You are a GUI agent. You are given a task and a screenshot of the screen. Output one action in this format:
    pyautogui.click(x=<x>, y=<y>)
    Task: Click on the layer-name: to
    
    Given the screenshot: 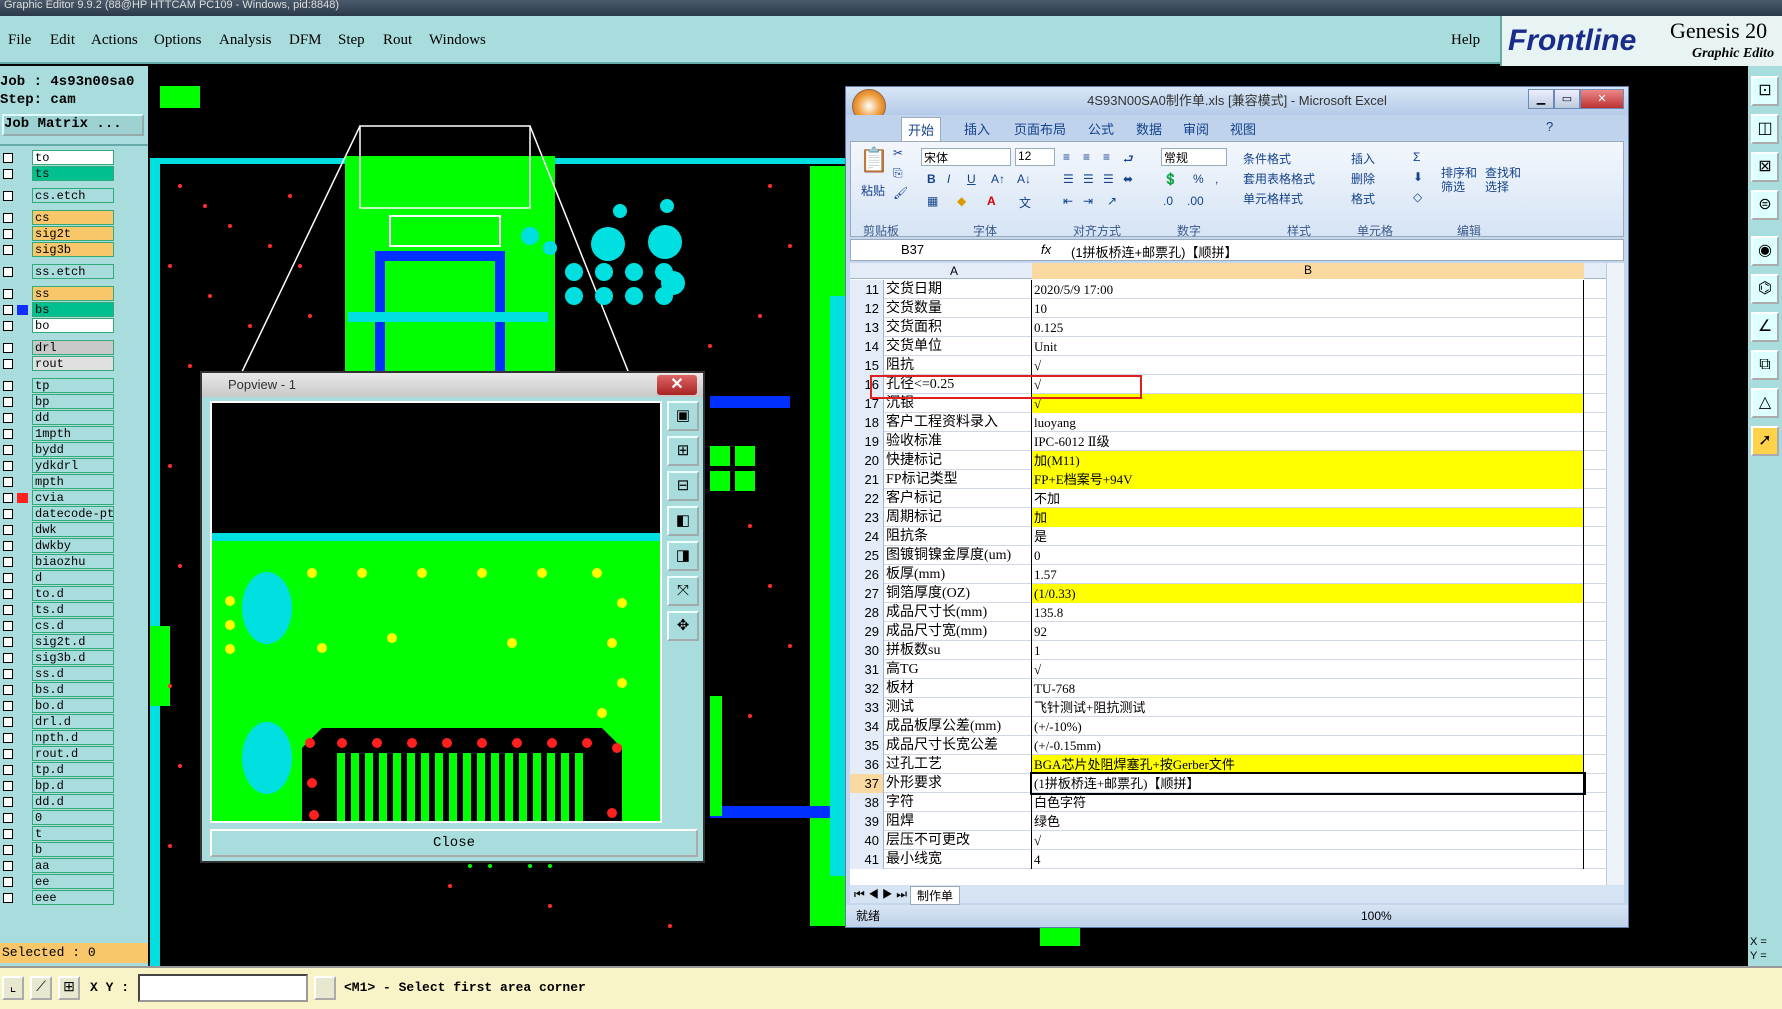 What is the action you would take?
    pyautogui.click(x=73, y=157)
    